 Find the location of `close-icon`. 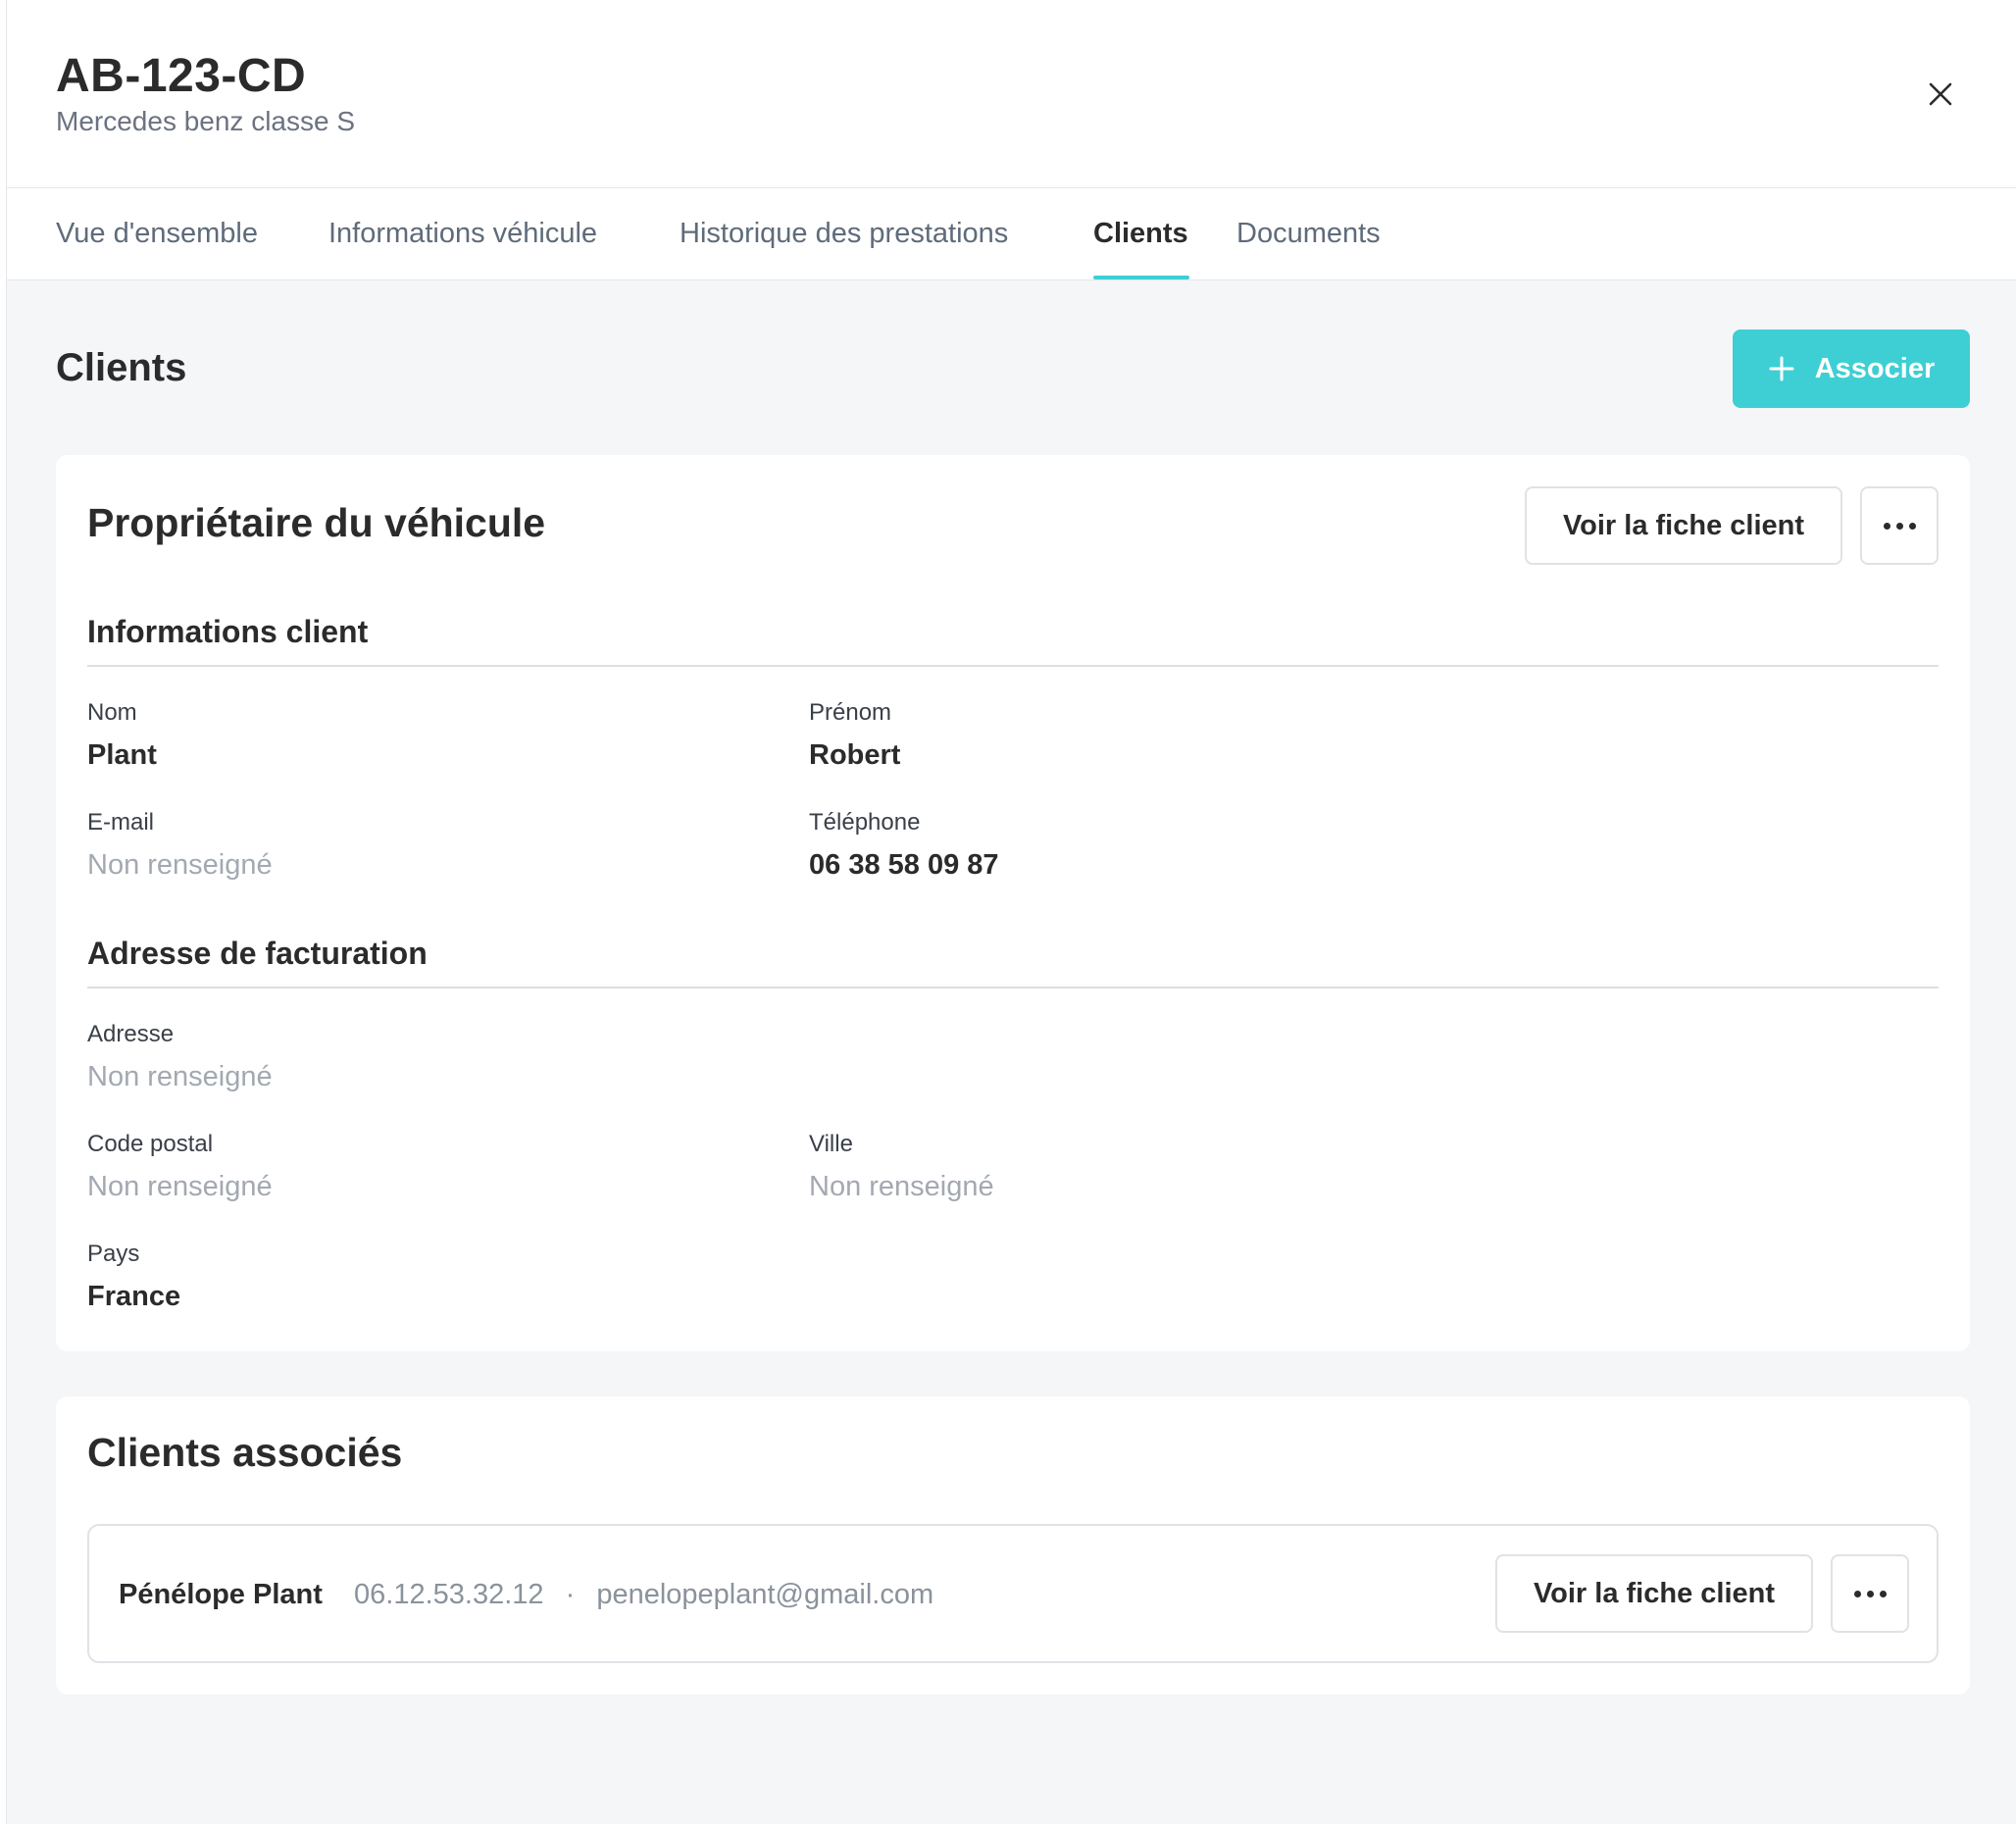

close-icon is located at coordinates (1940, 94).